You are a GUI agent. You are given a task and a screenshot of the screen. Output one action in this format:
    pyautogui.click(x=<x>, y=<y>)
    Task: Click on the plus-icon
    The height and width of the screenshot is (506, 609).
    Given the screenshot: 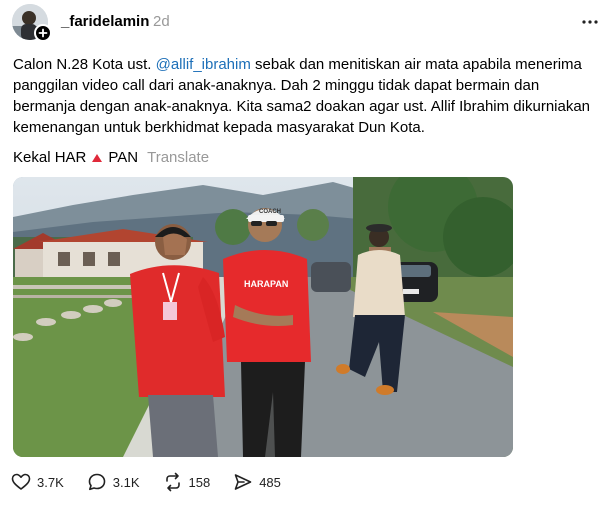 What is the action you would take?
    pyautogui.click(x=43, y=33)
    